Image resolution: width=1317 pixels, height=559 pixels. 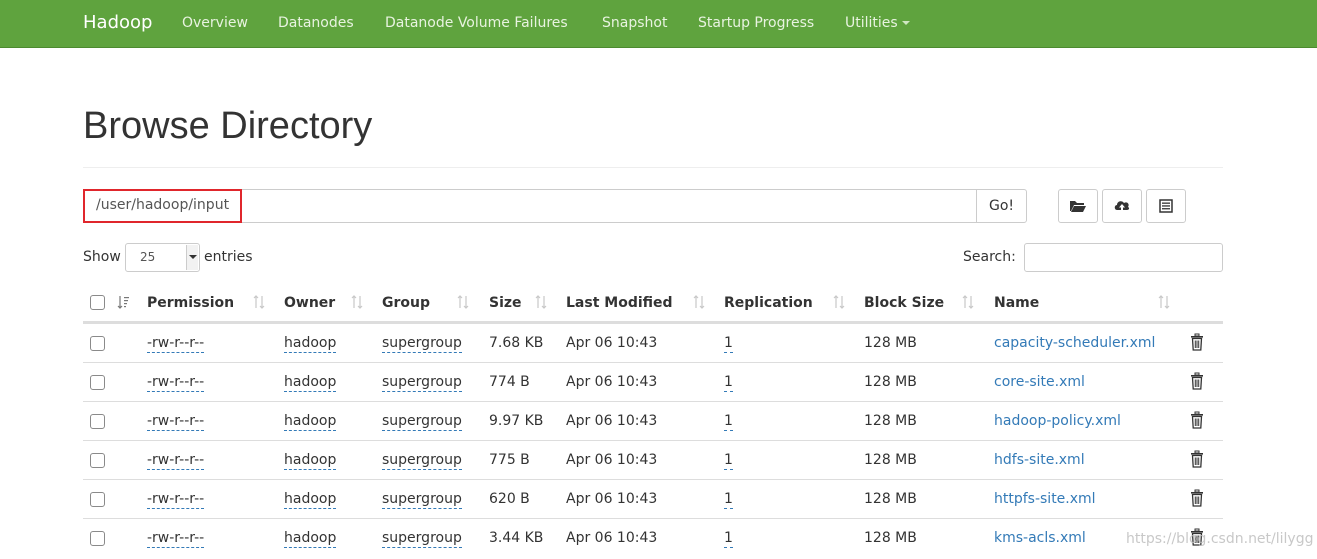 I want to click on show-label: Show, so click(x=102, y=257).